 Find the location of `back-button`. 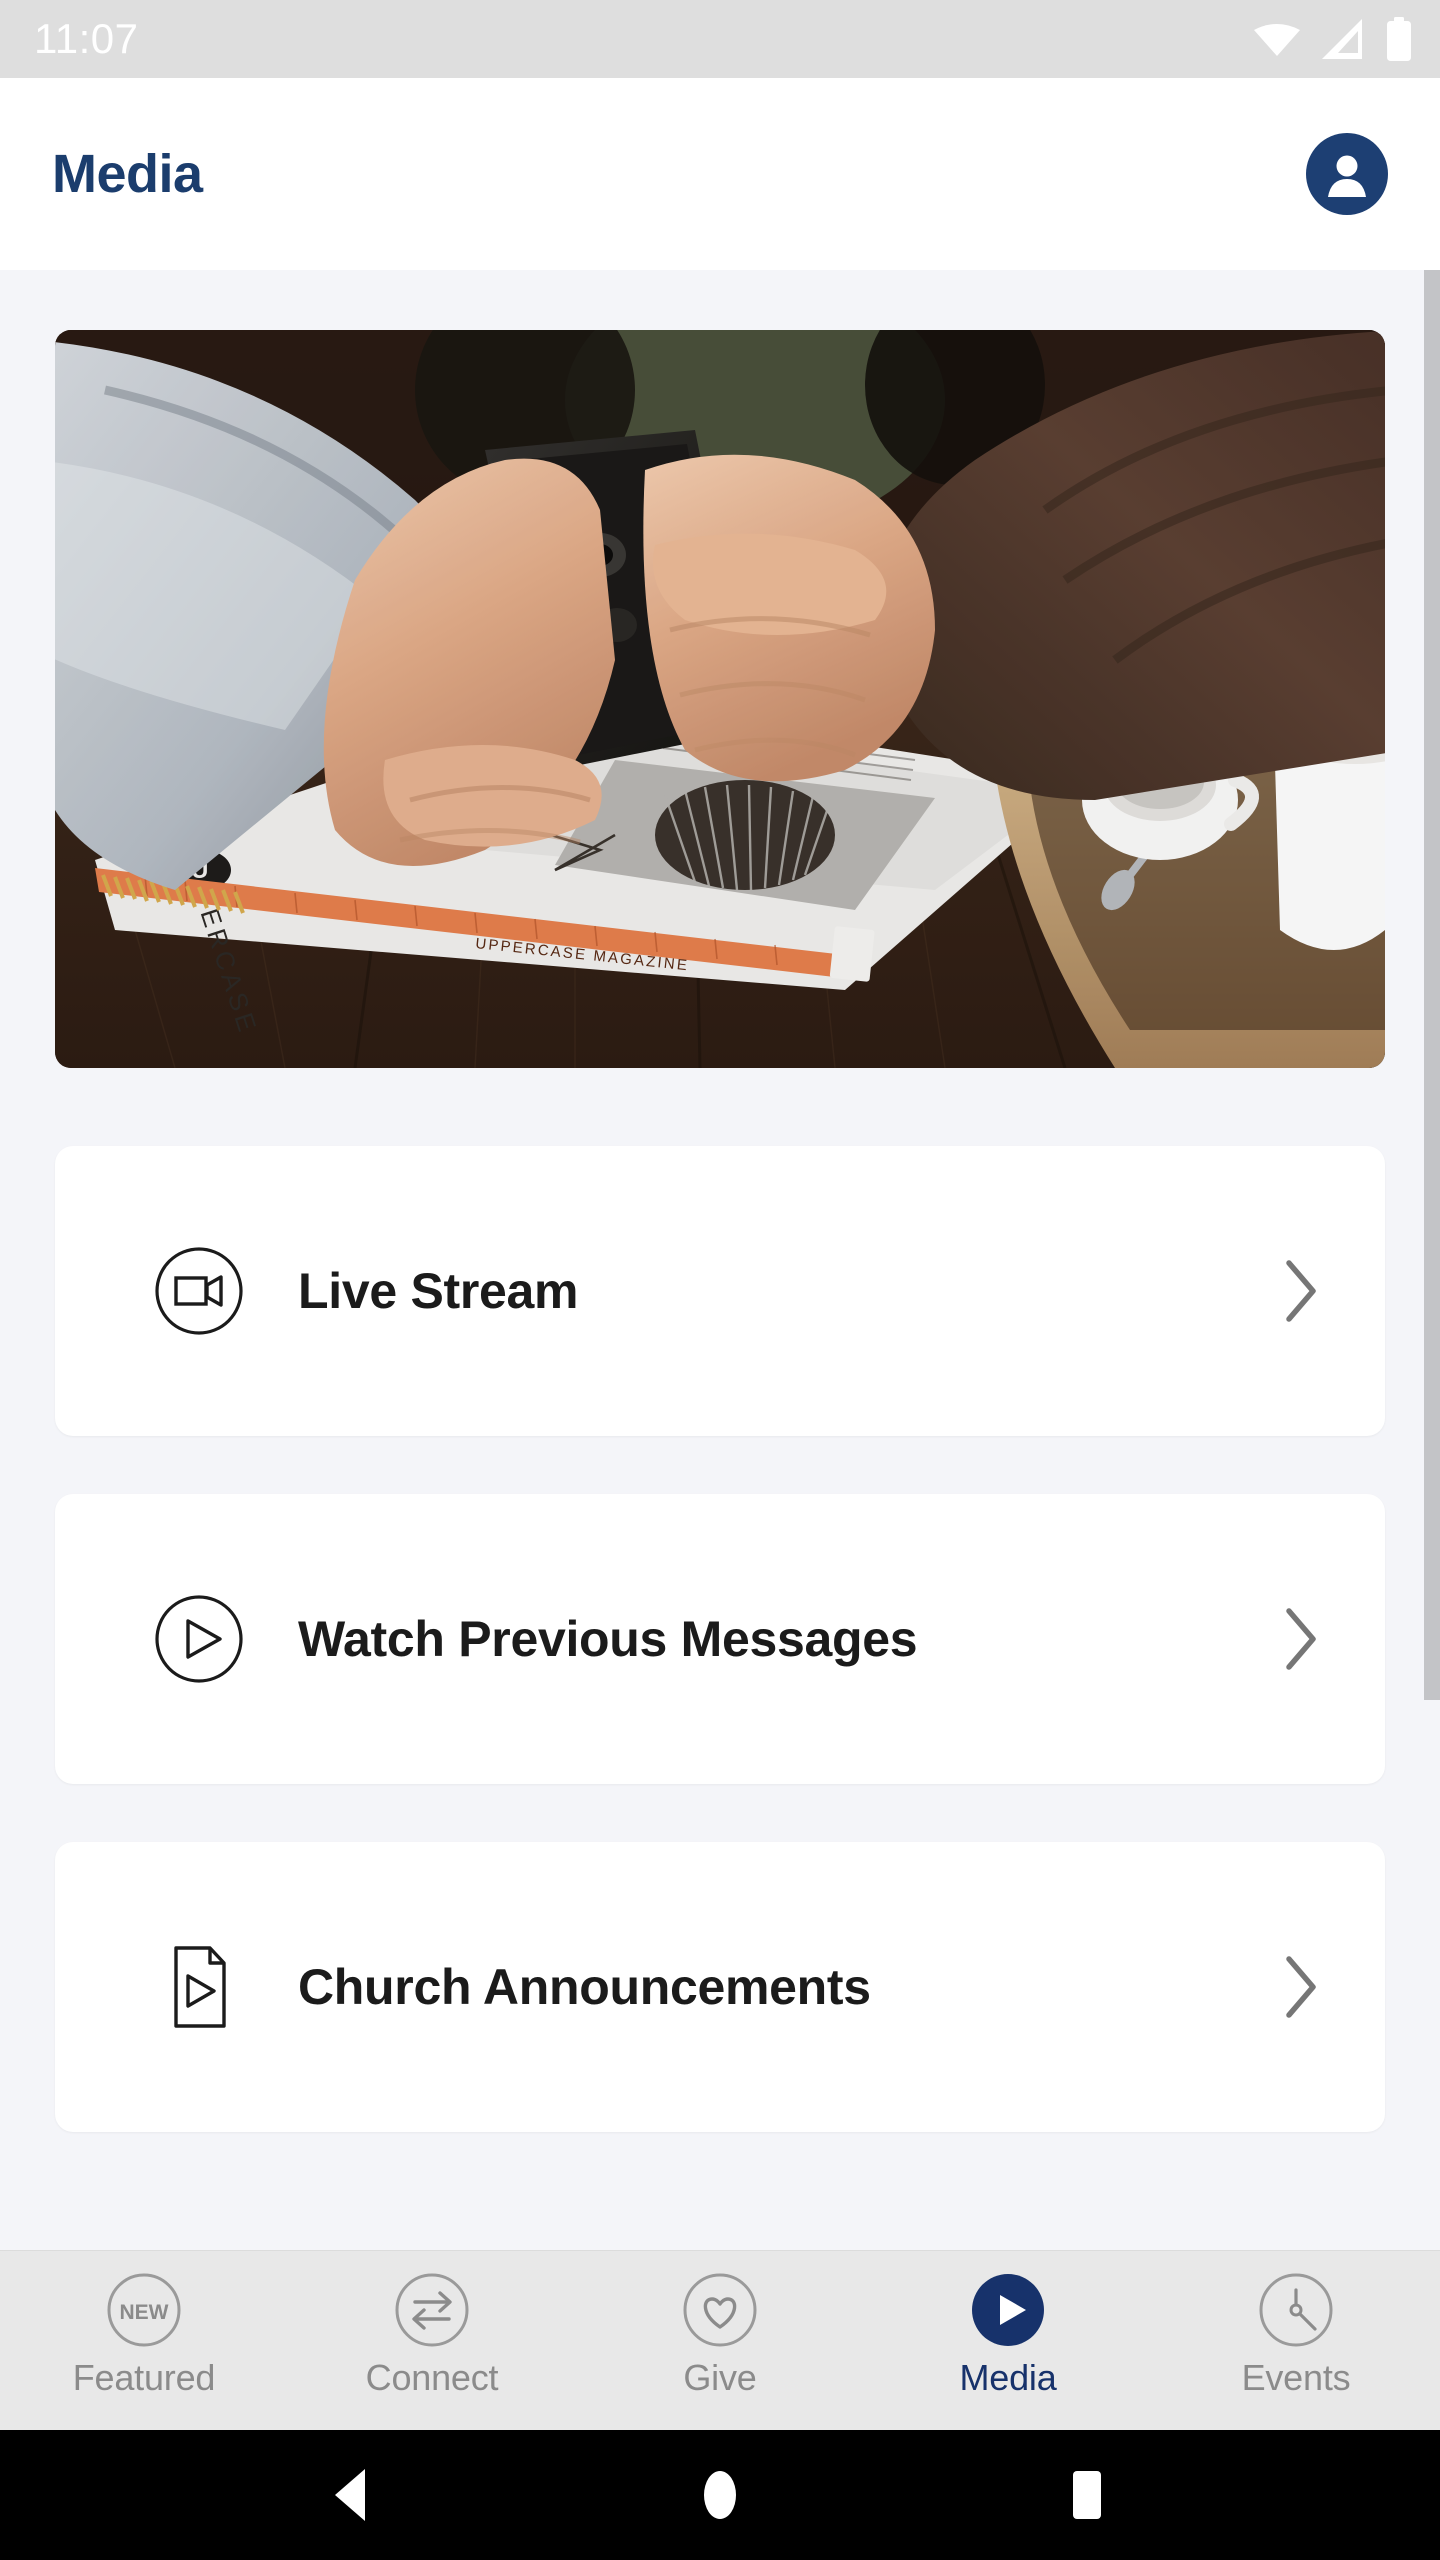

back-button is located at coordinates (353, 2495).